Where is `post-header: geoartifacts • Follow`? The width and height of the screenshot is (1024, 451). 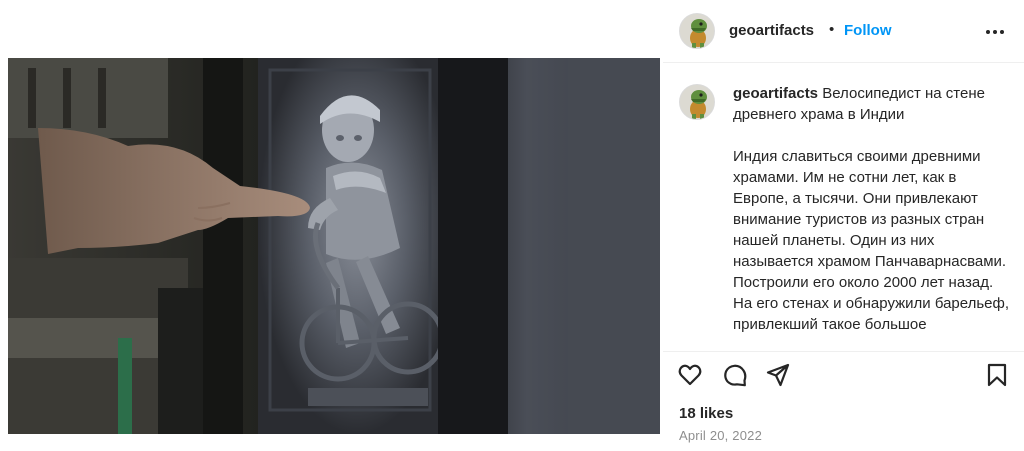 post-header: geoartifacts • Follow is located at coordinates (843, 31).